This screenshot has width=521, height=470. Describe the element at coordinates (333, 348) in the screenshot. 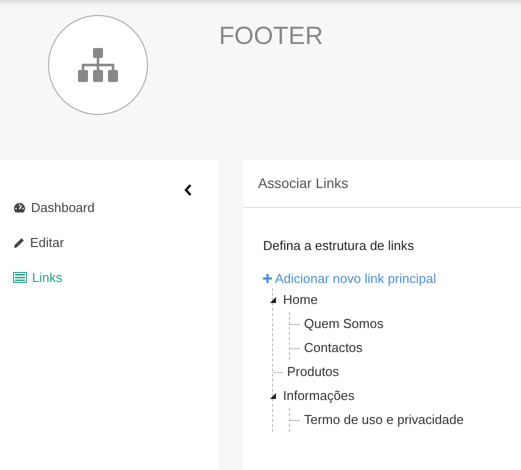

I see `tree-item: Contactos` at that location.